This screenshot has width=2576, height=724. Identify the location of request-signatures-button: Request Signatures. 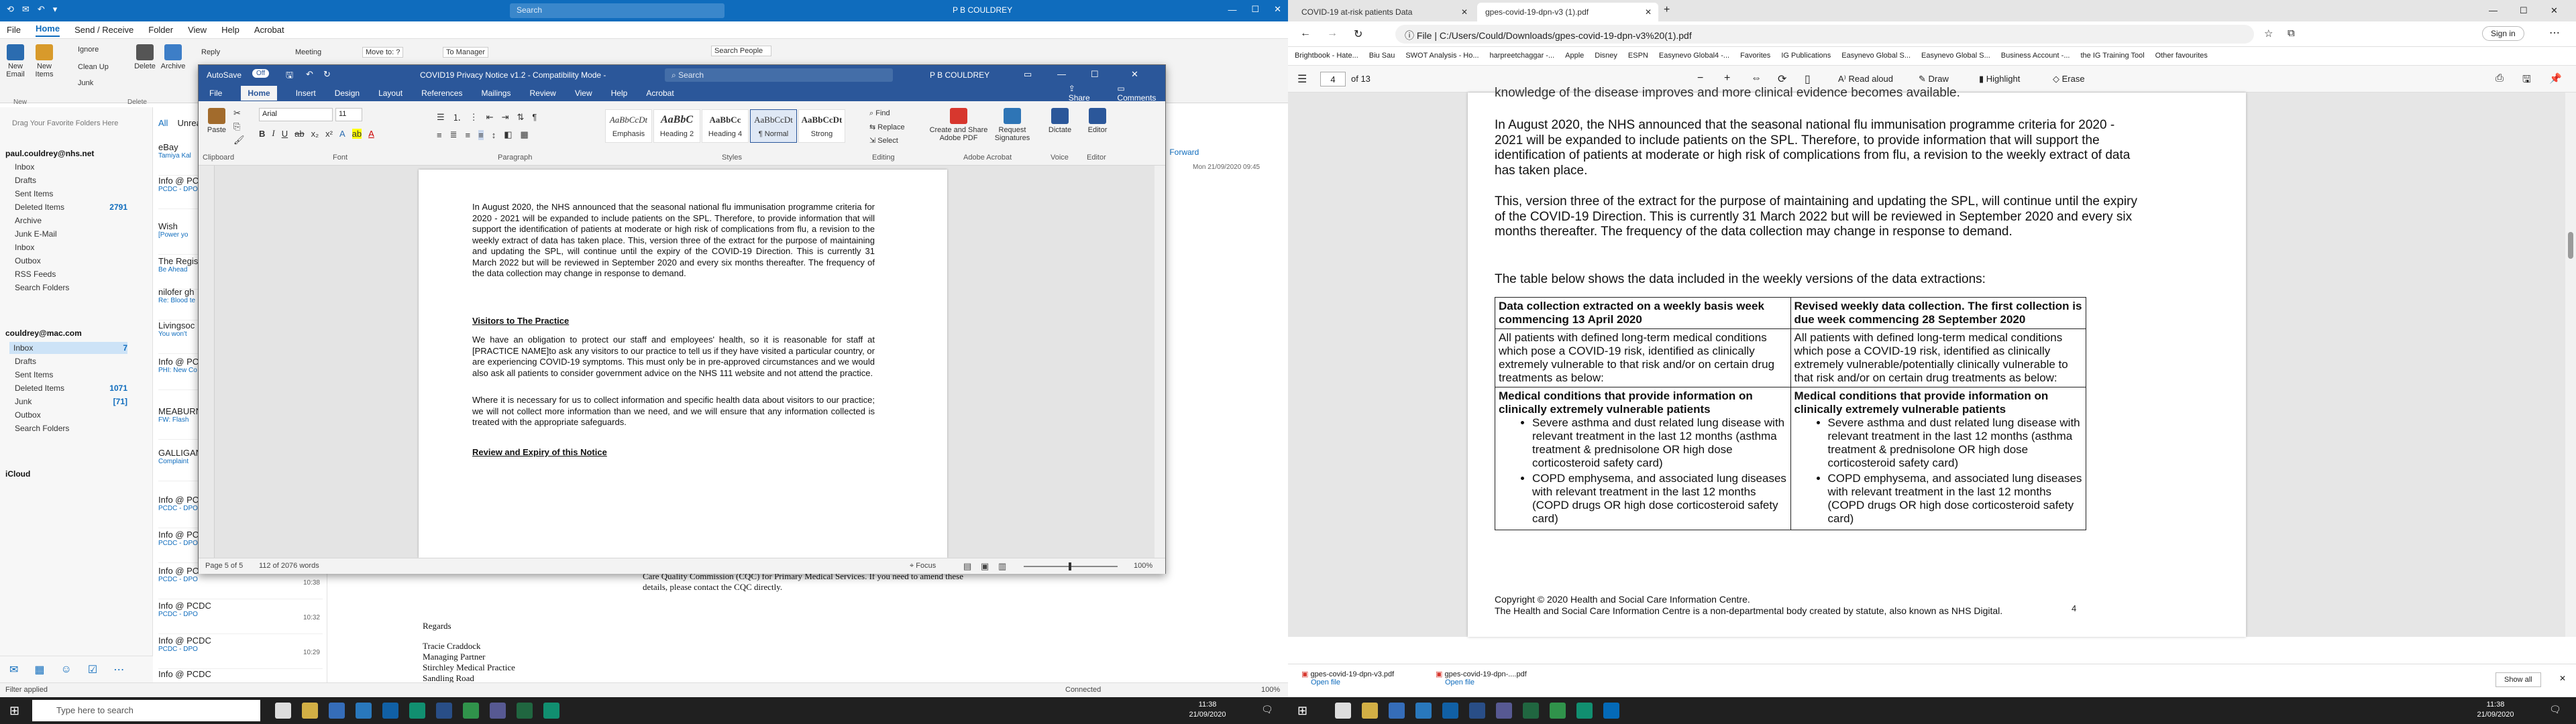
(1012, 125).